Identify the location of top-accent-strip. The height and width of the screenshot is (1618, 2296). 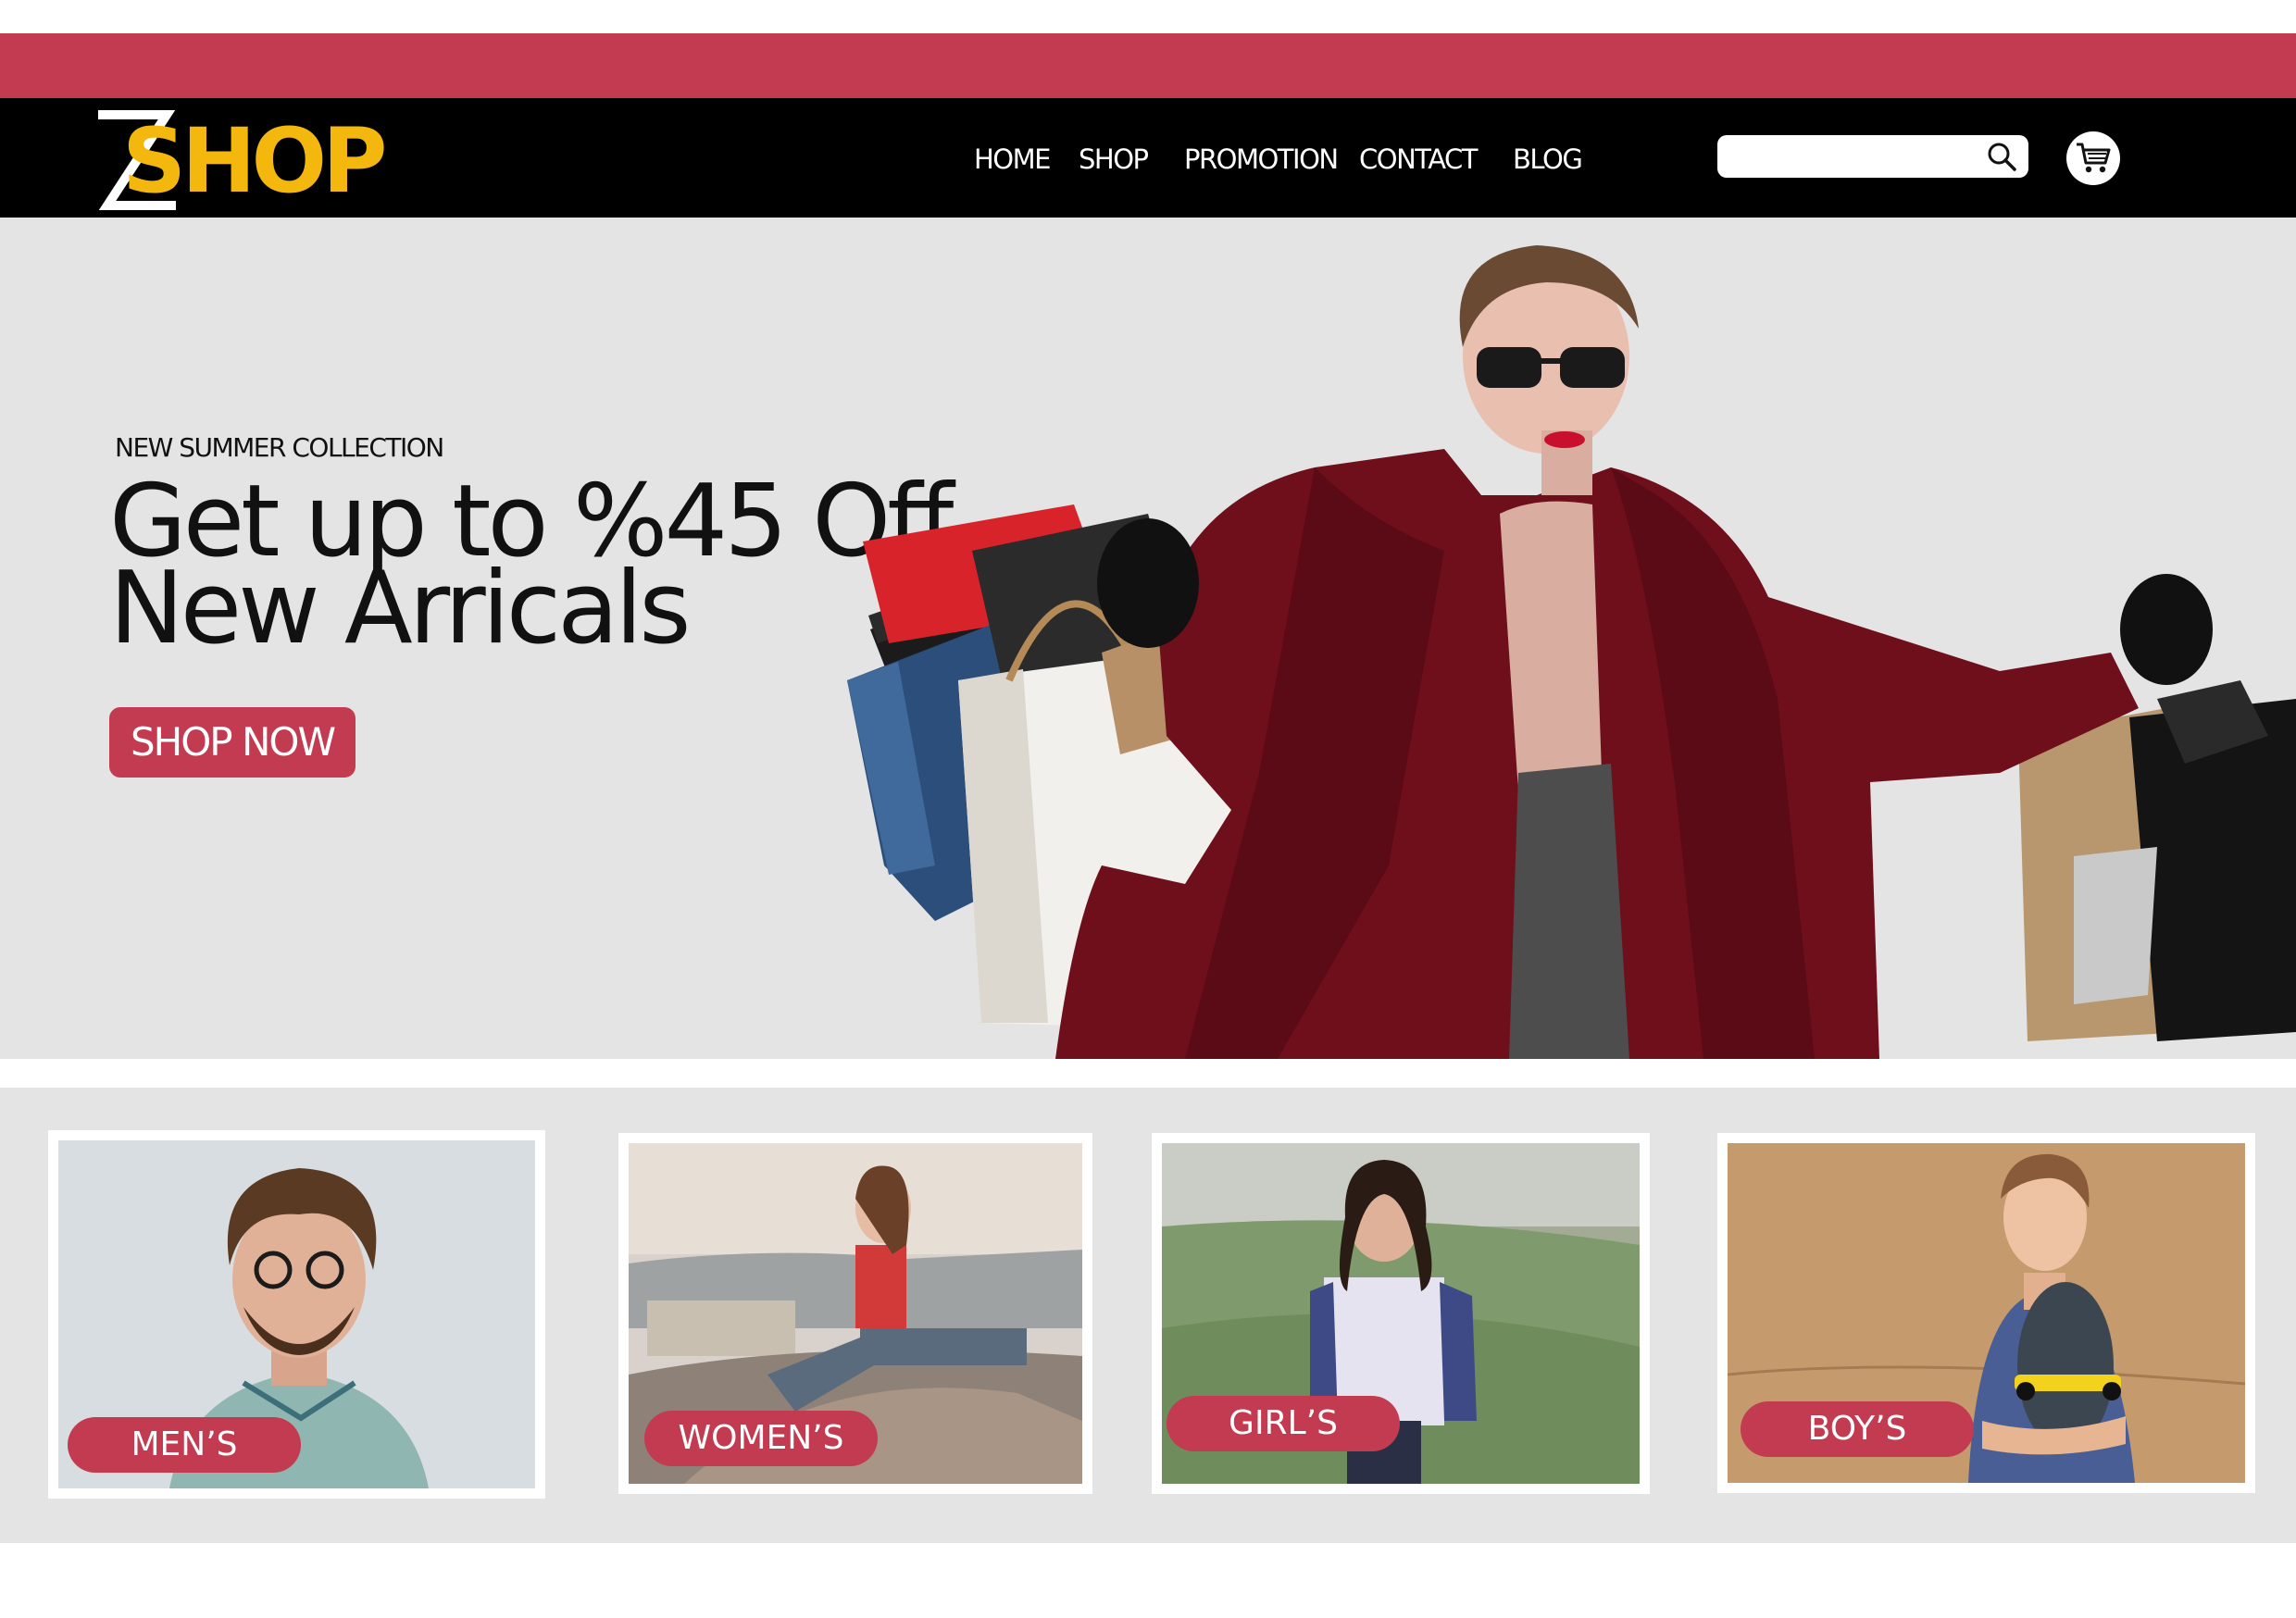
(1148, 65).